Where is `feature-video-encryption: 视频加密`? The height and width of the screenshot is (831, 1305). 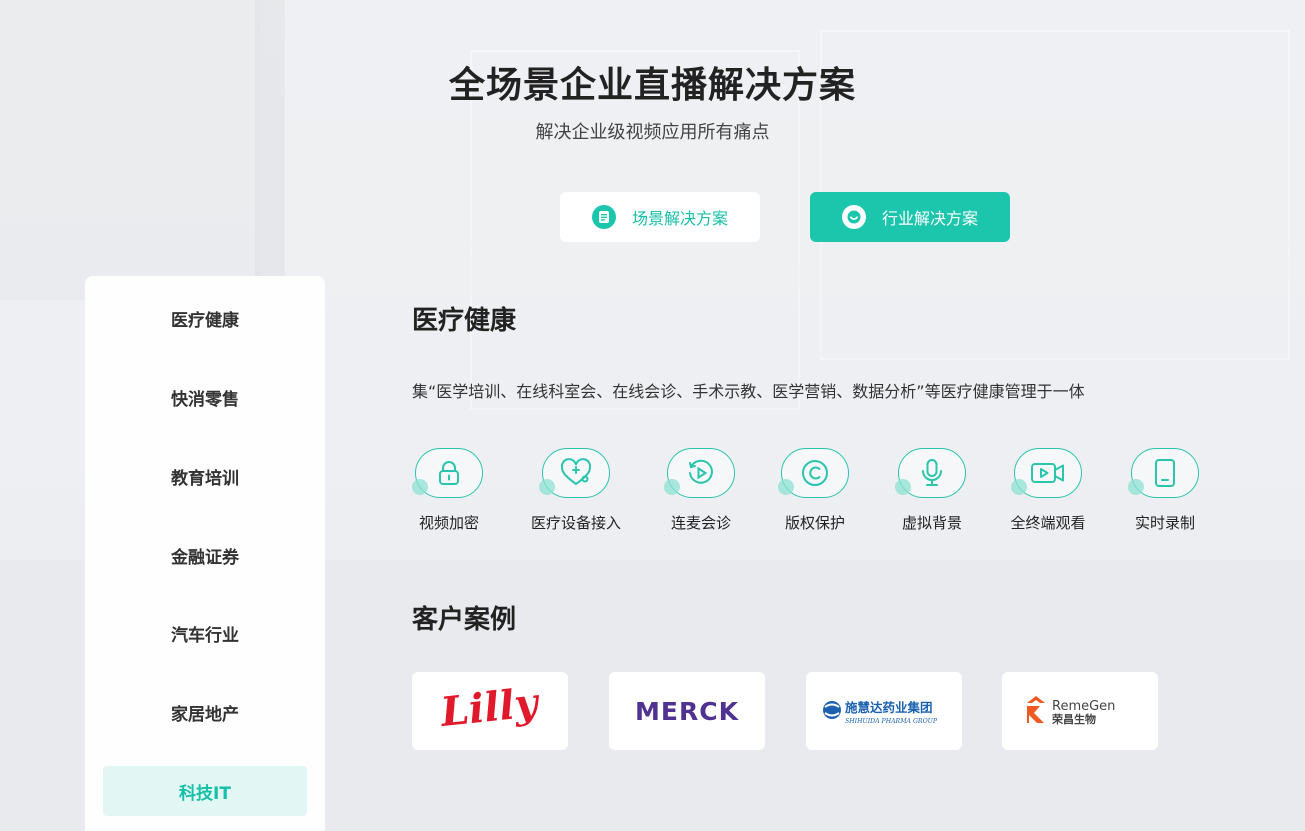
feature-video-encryption: 视频加密 is located at coordinates (449, 490).